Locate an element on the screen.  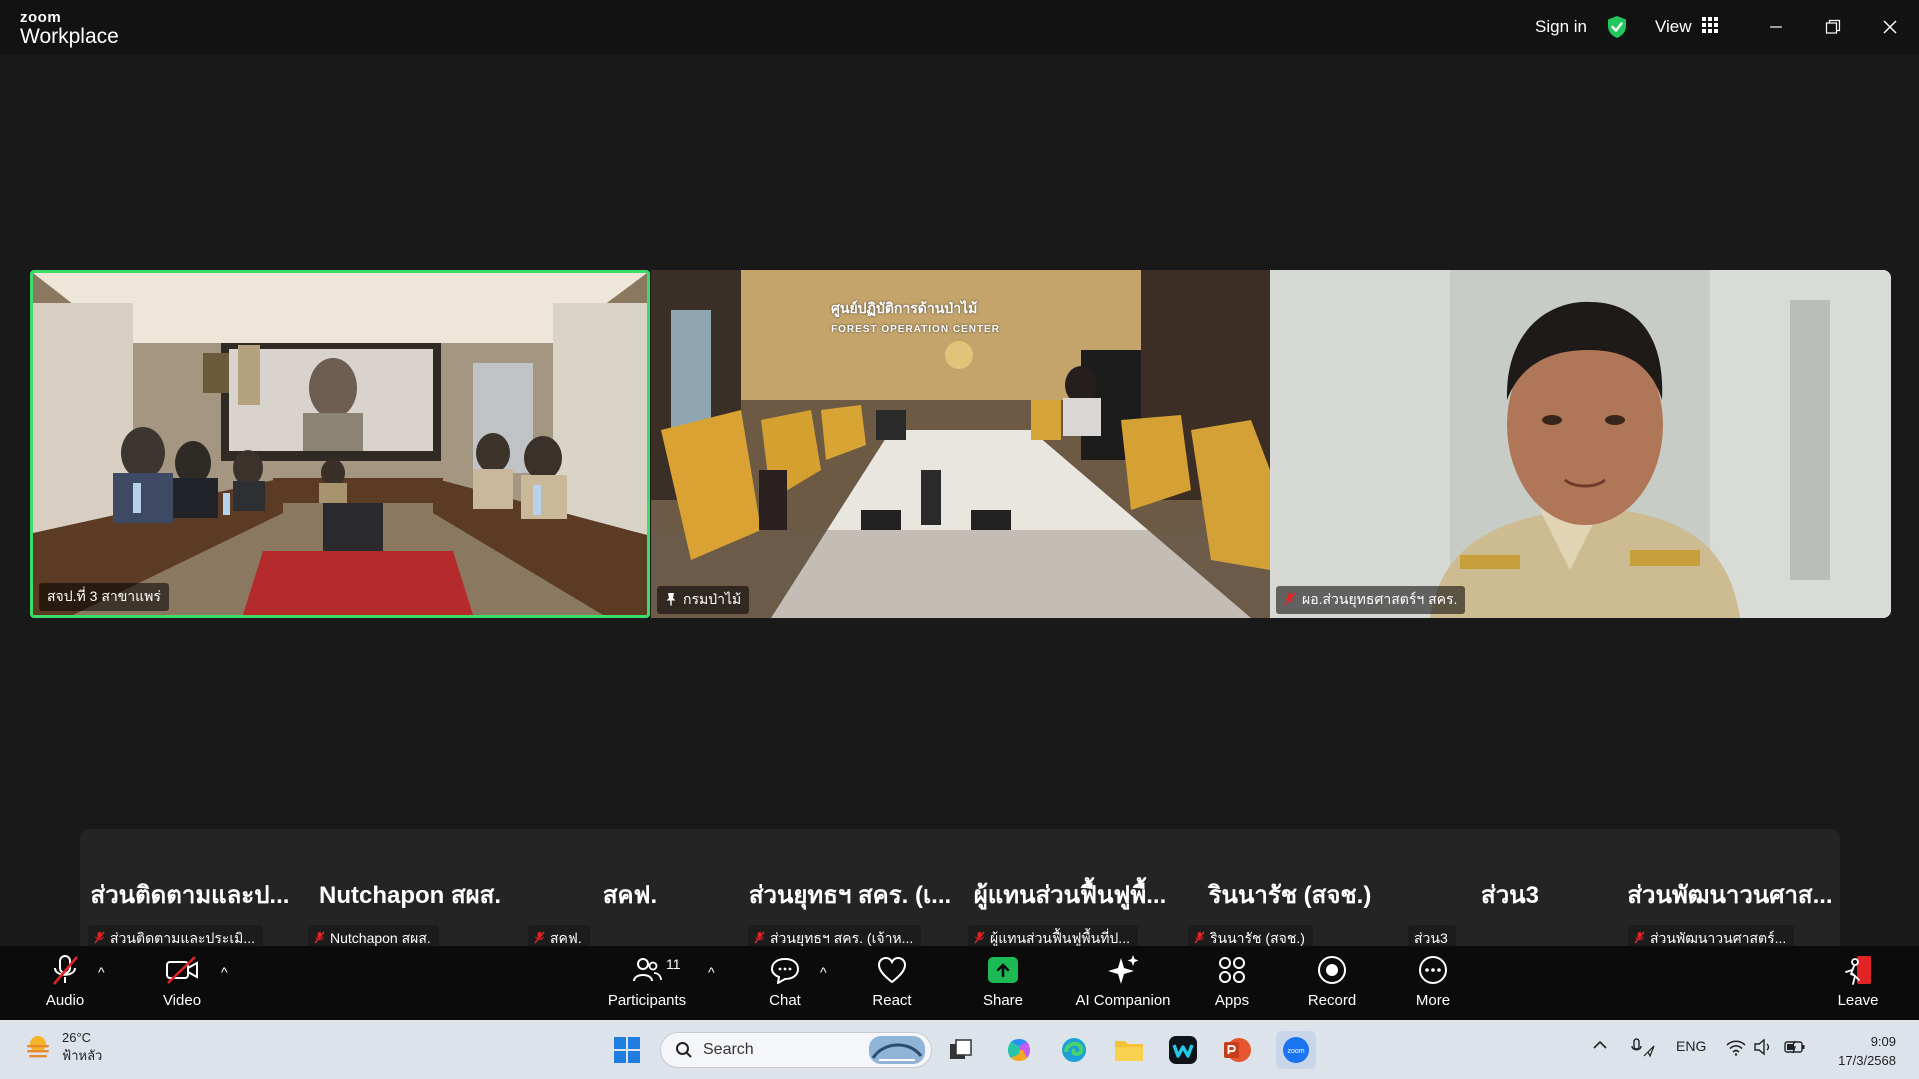
taskbar-search: Search is located at coordinates (796, 1050).